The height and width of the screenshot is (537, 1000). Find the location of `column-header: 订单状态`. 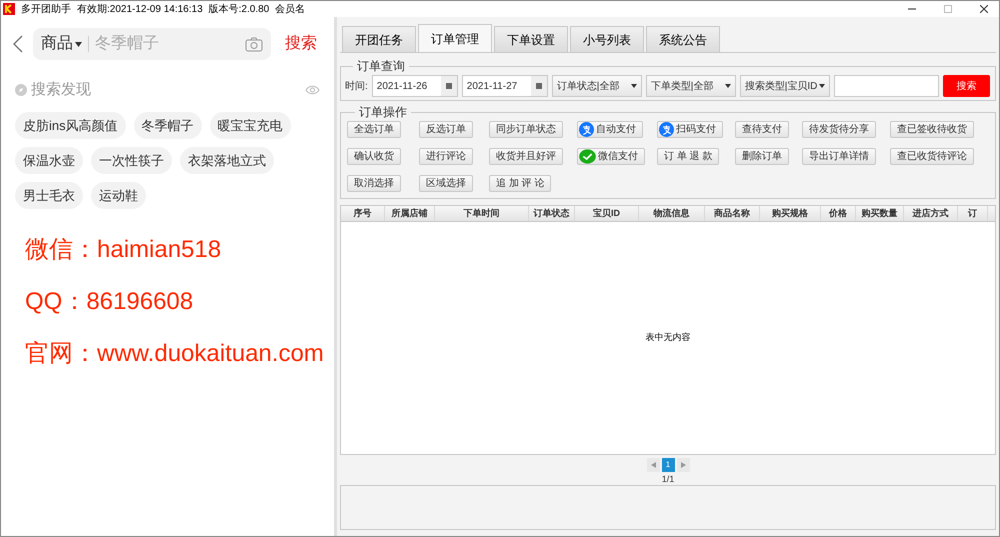

column-header: 订单状态 is located at coordinates (552, 213).